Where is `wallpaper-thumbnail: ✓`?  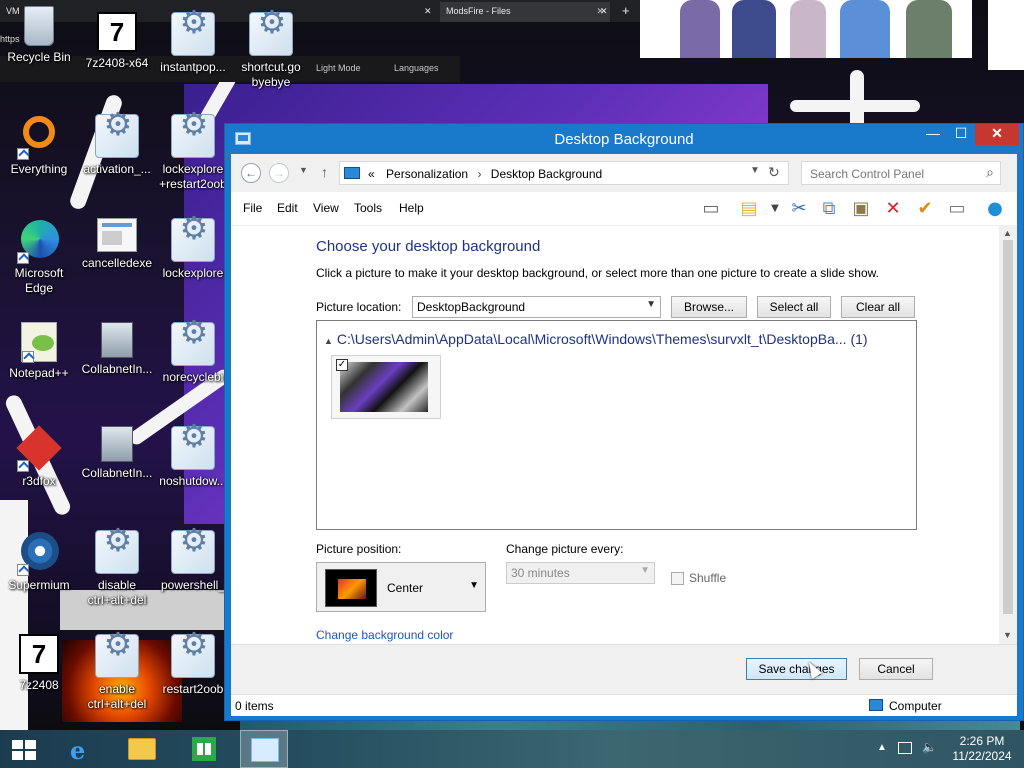 wallpaper-thumbnail: ✓ is located at coordinates (386, 387).